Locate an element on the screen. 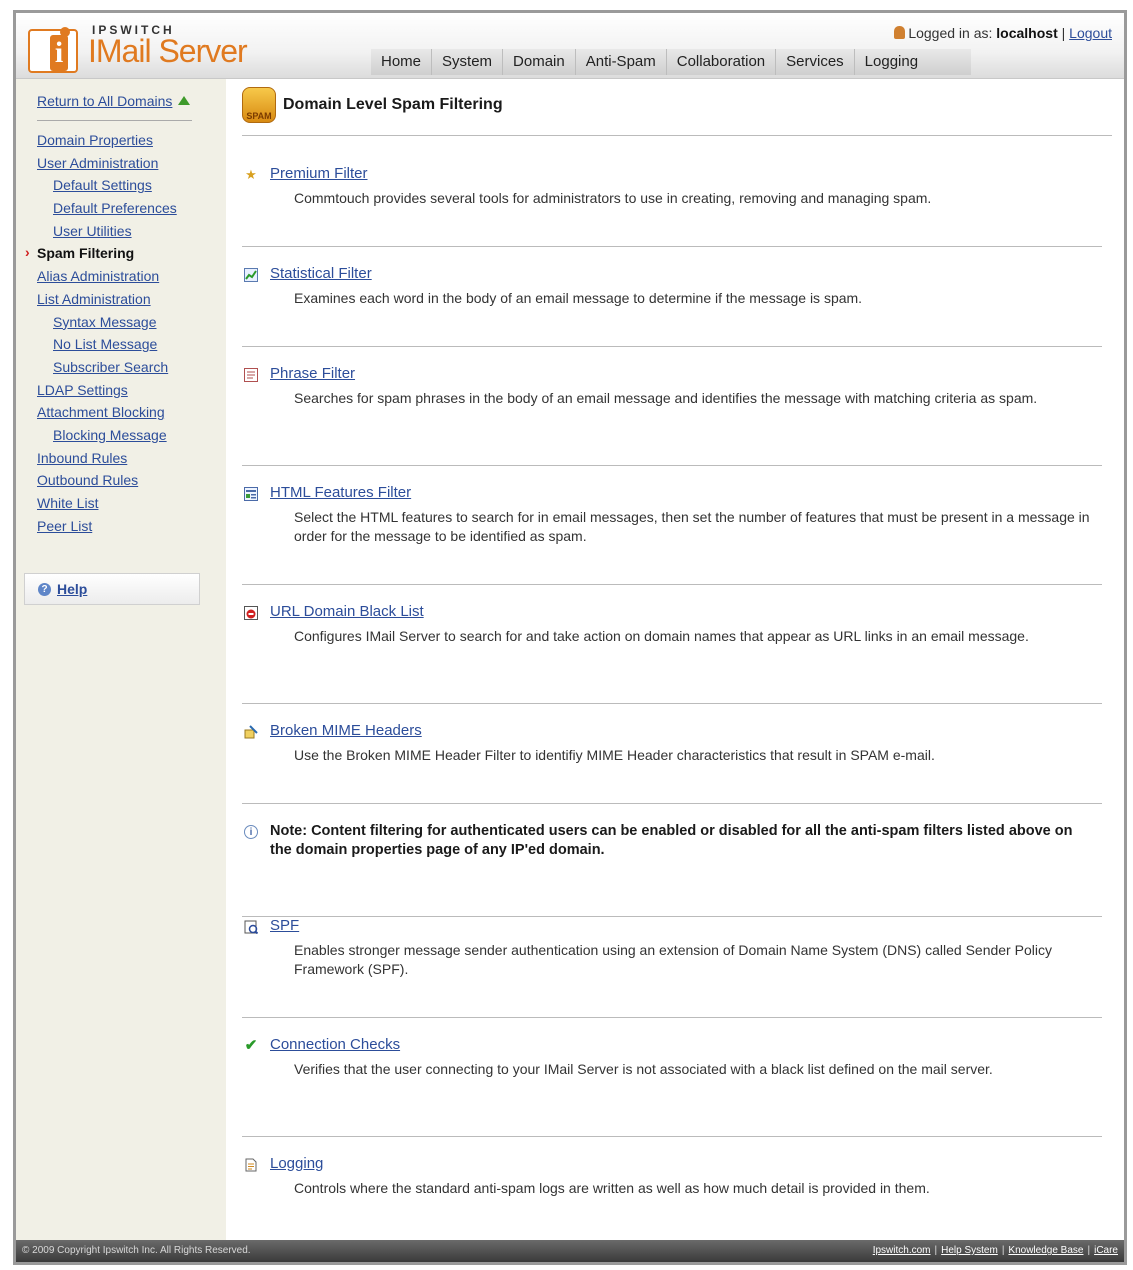 The height and width of the screenshot is (1270, 1133). nav-services: Services is located at coordinates (815, 62).